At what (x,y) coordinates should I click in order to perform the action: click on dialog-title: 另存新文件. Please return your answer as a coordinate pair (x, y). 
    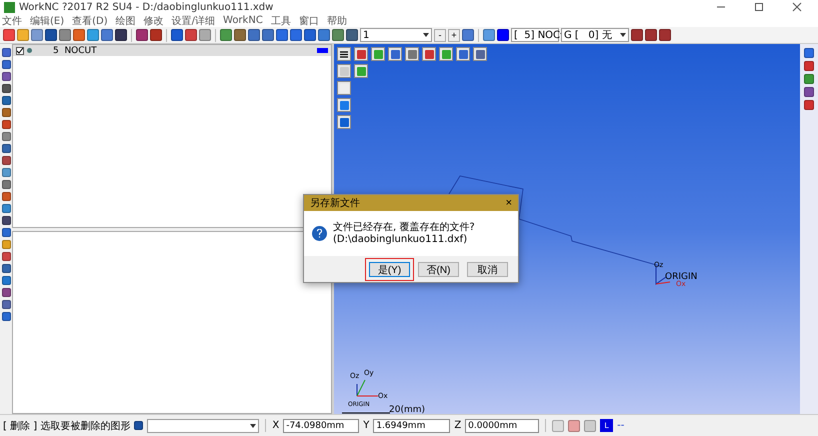
    Looking at the image, I should click on (335, 203).